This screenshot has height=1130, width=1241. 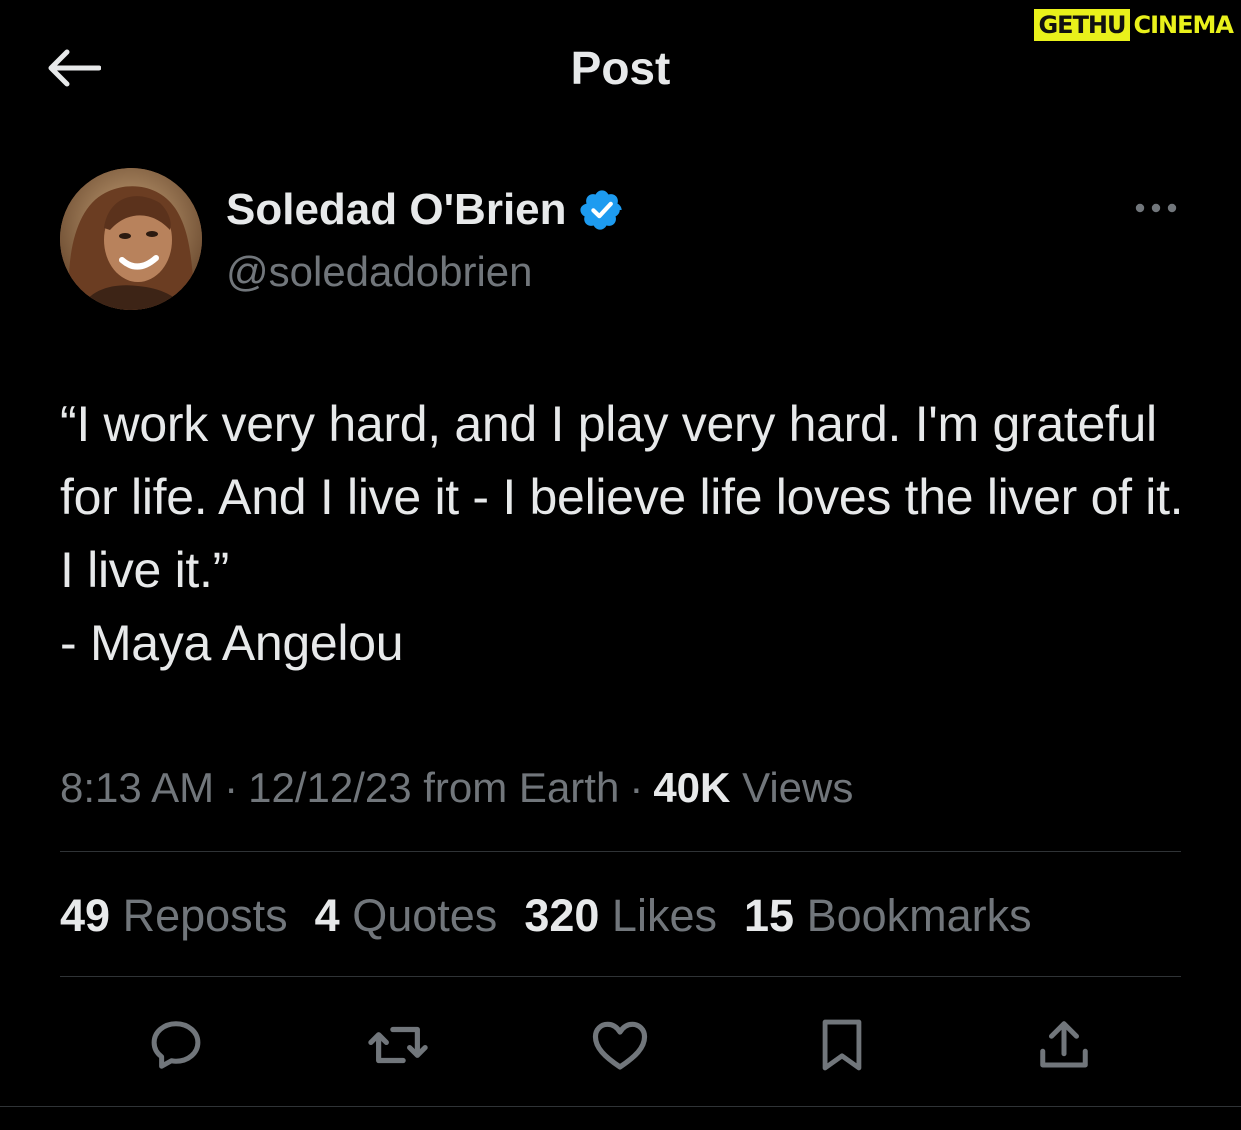 I want to click on stat-label: Likes, so click(x=664, y=915).